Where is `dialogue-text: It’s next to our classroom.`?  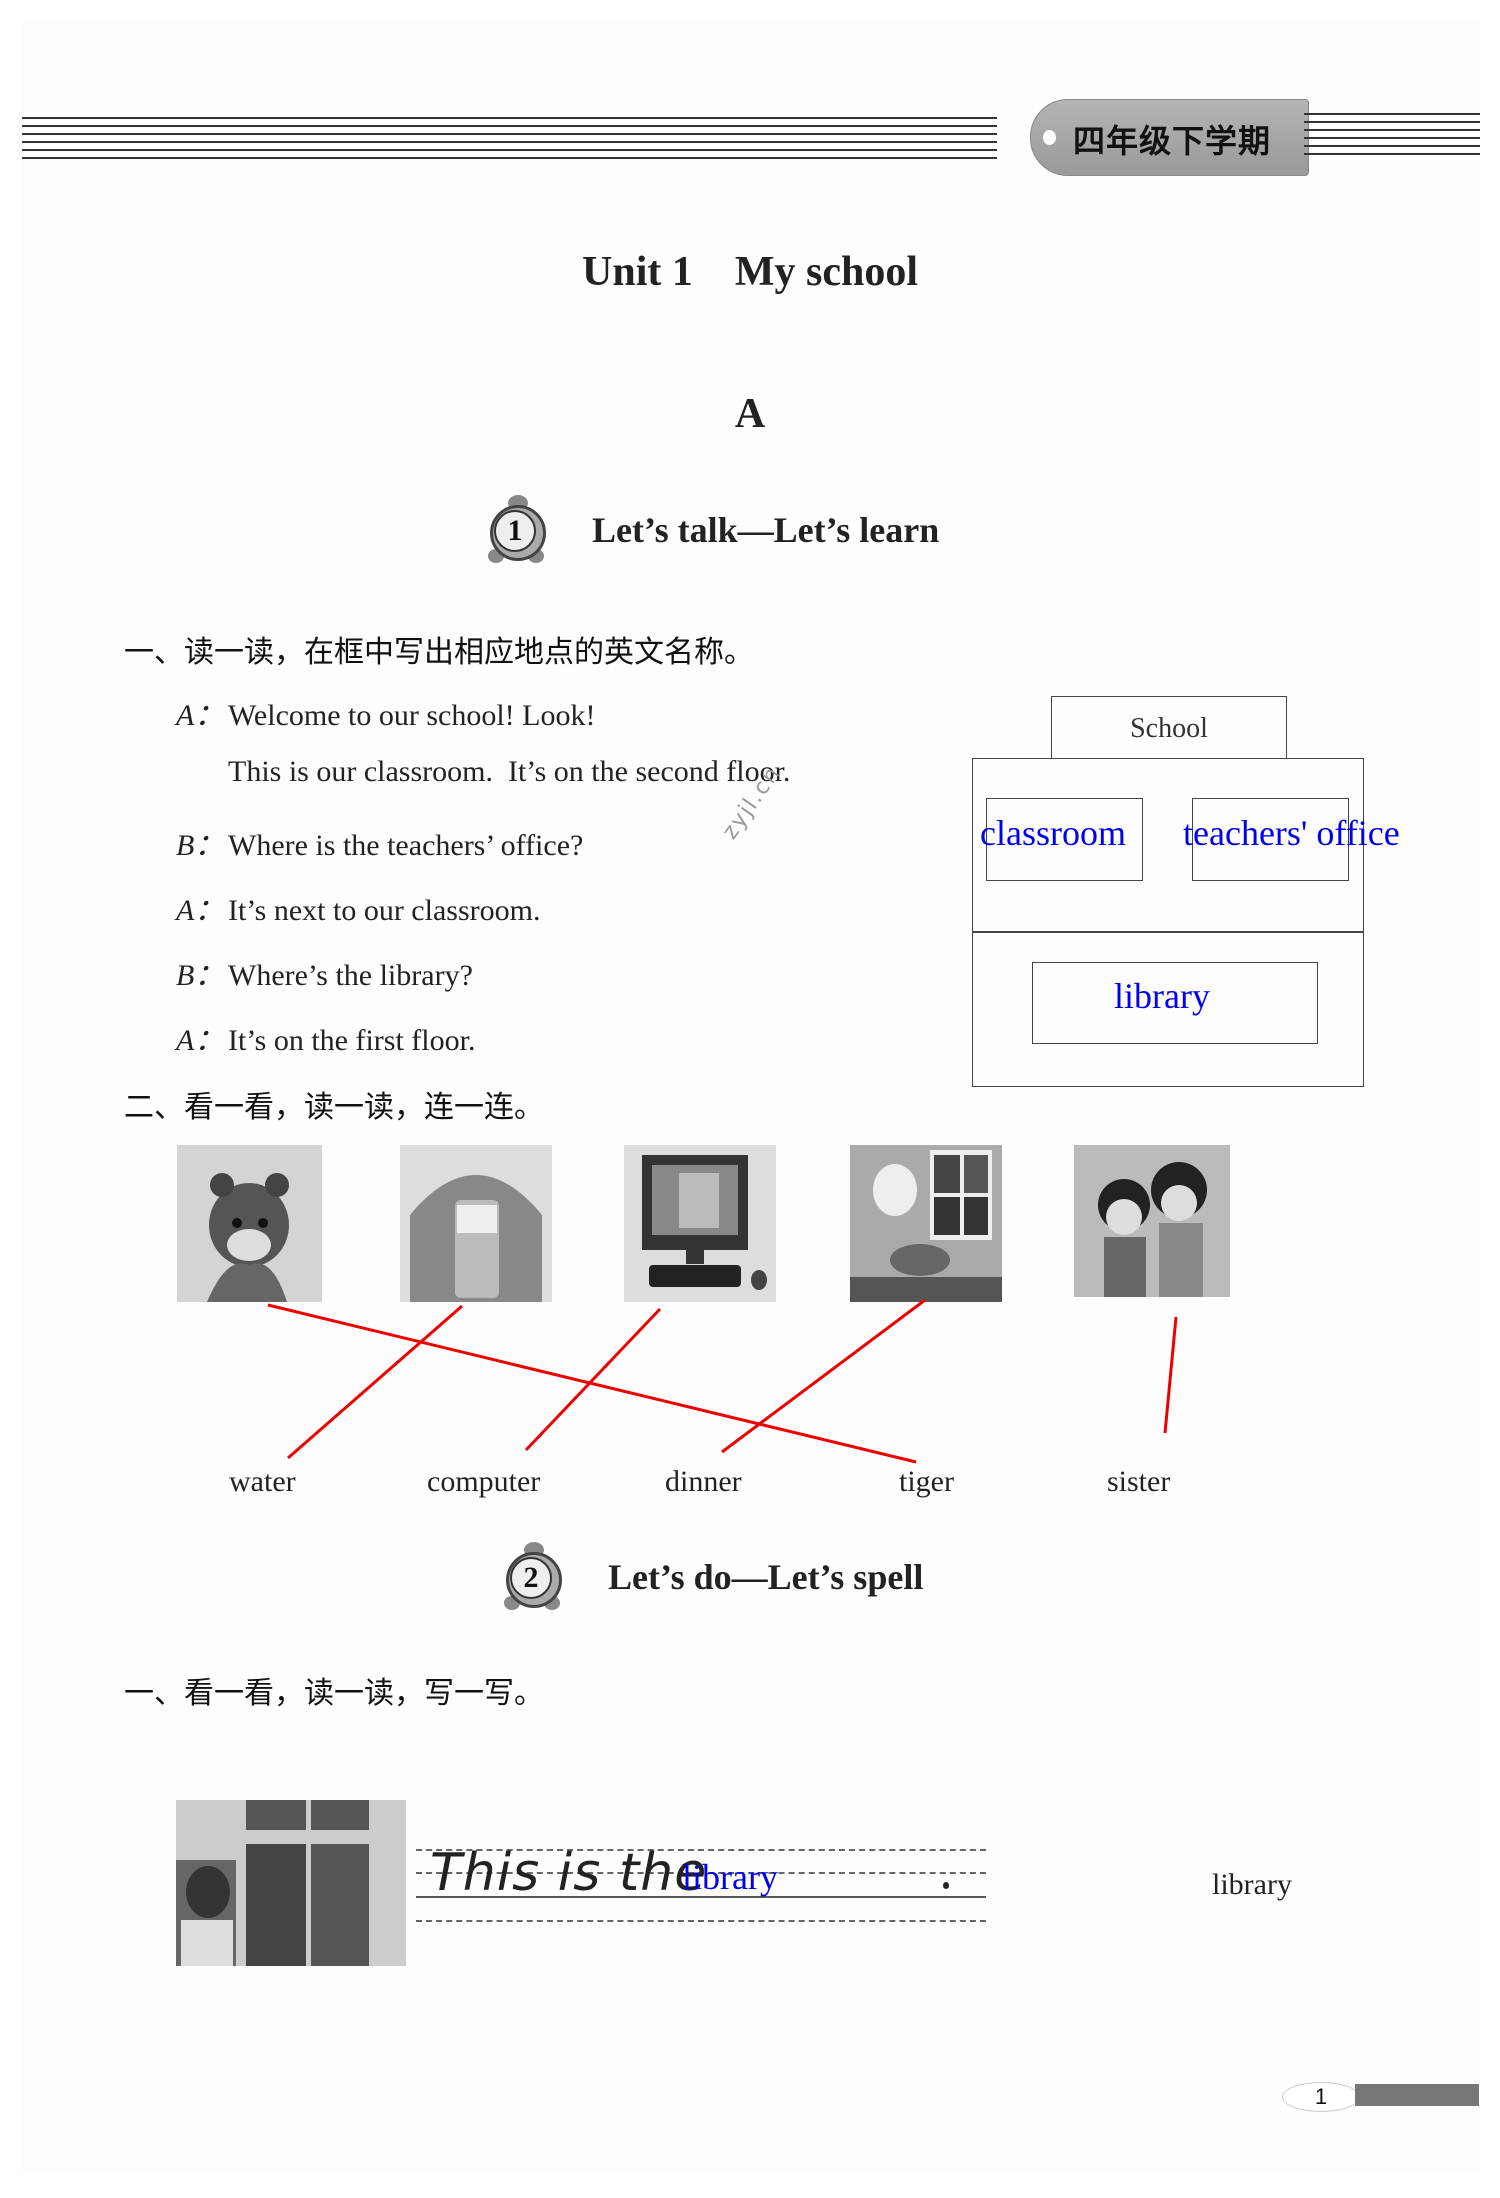 dialogue-text: It’s next to our classroom. is located at coordinates (384, 910).